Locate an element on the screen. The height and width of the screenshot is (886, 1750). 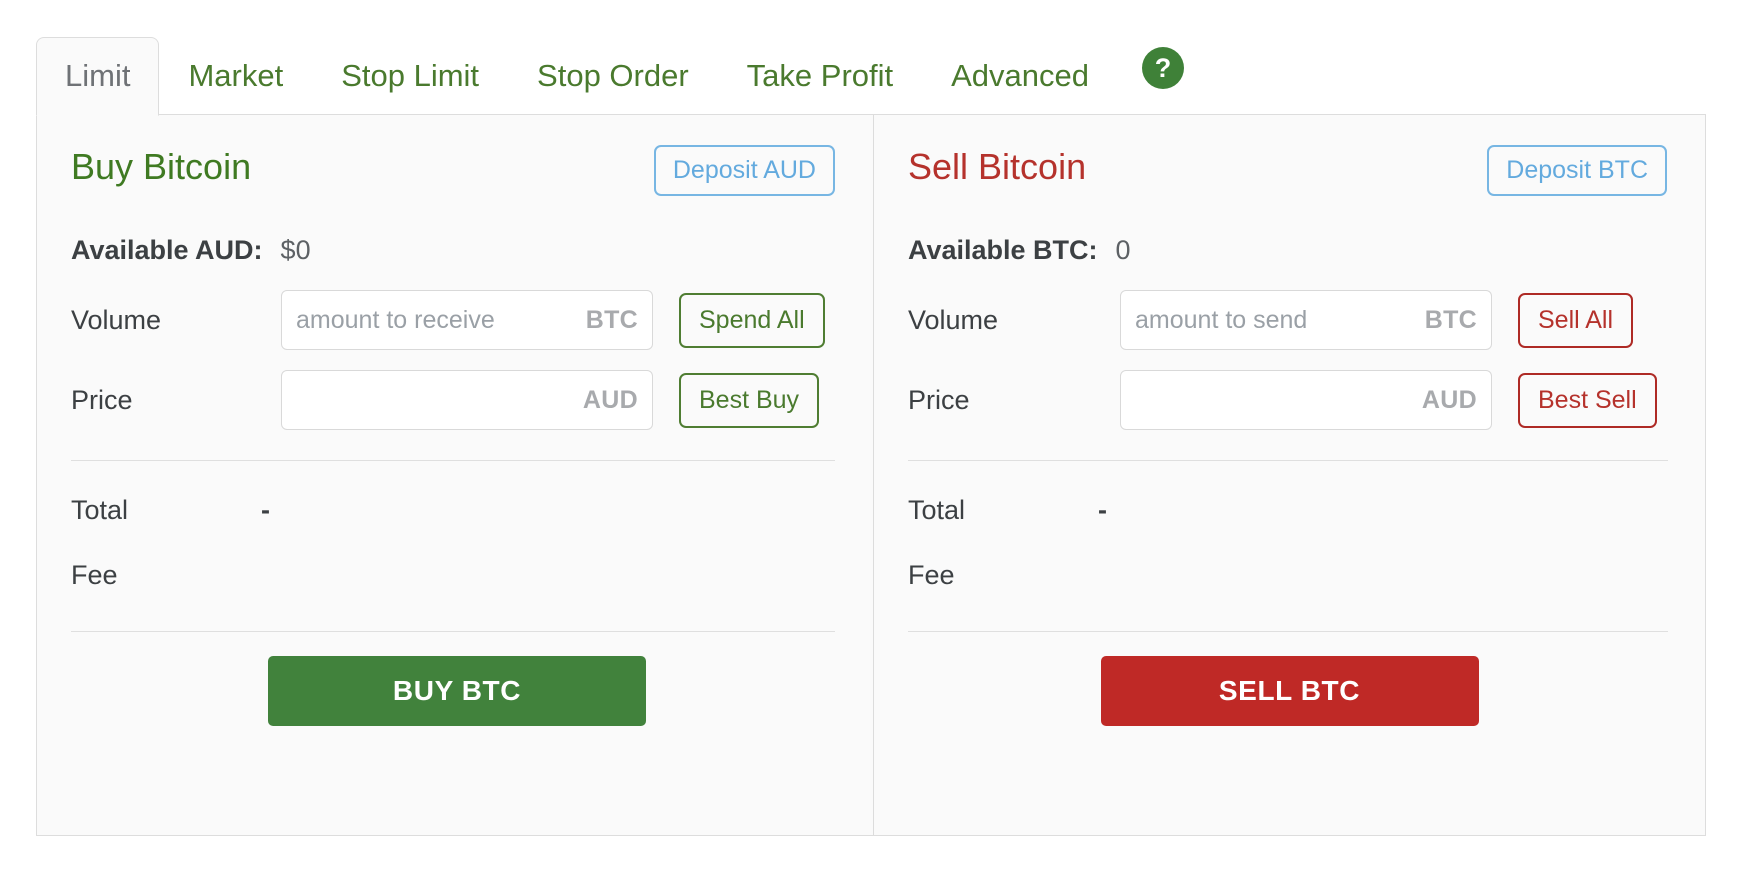
sell-price-unit: AUD is located at coordinates (1449, 399).